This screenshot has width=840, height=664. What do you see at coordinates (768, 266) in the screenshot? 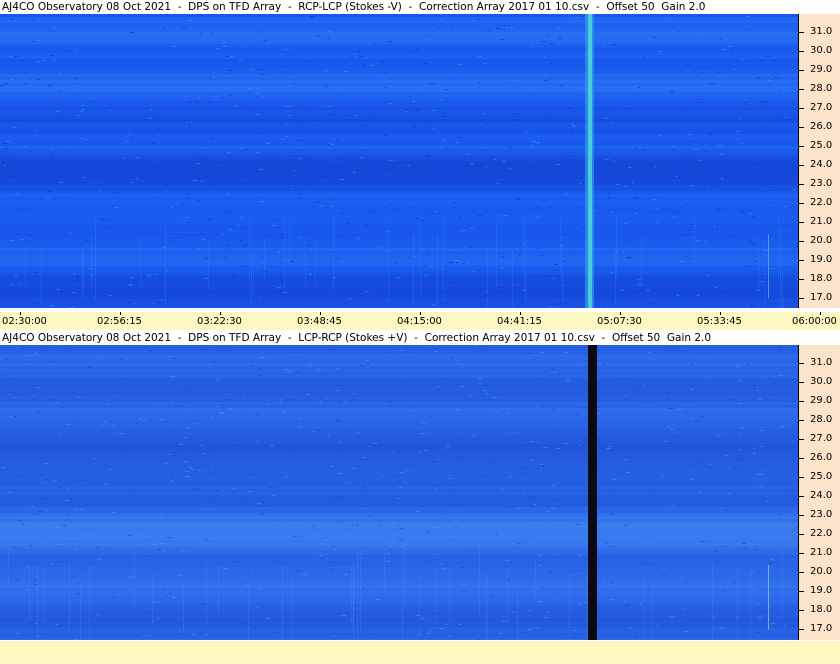
I see `right-edge-streak` at bounding box center [768, 266].